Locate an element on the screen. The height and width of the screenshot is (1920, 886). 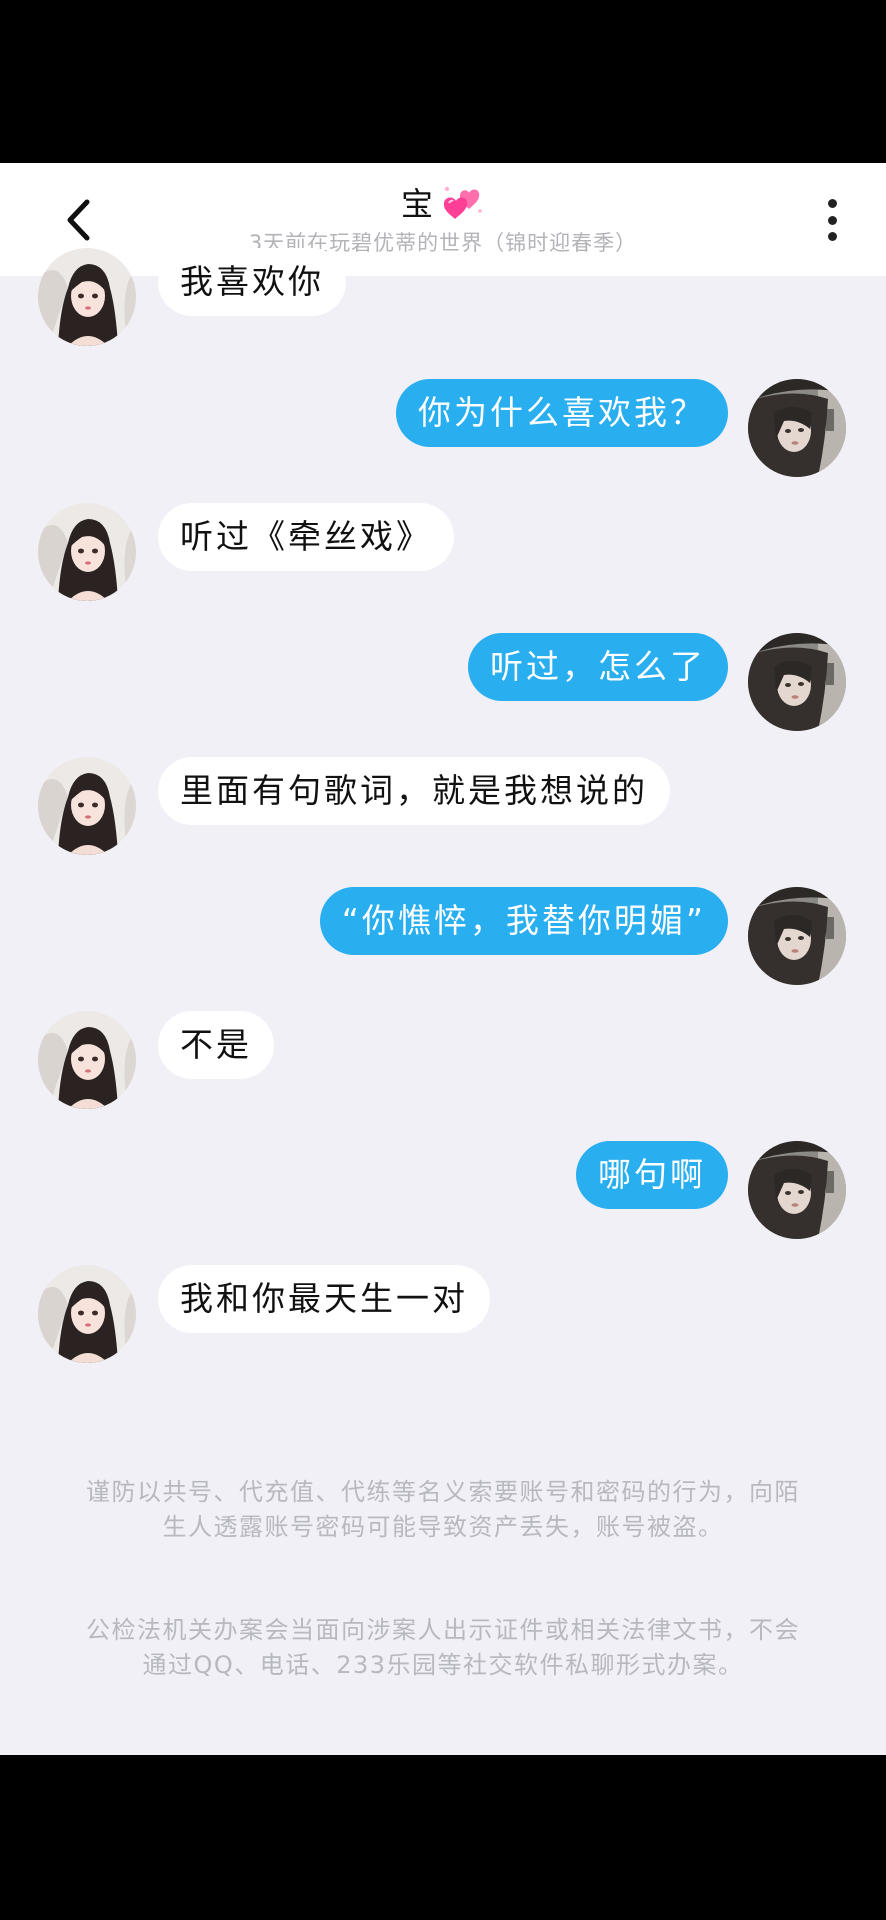
chat-header: 宝 3天前在玩碧优蒂的世界（锦时迎春季） is located at coordinates (443, 219).